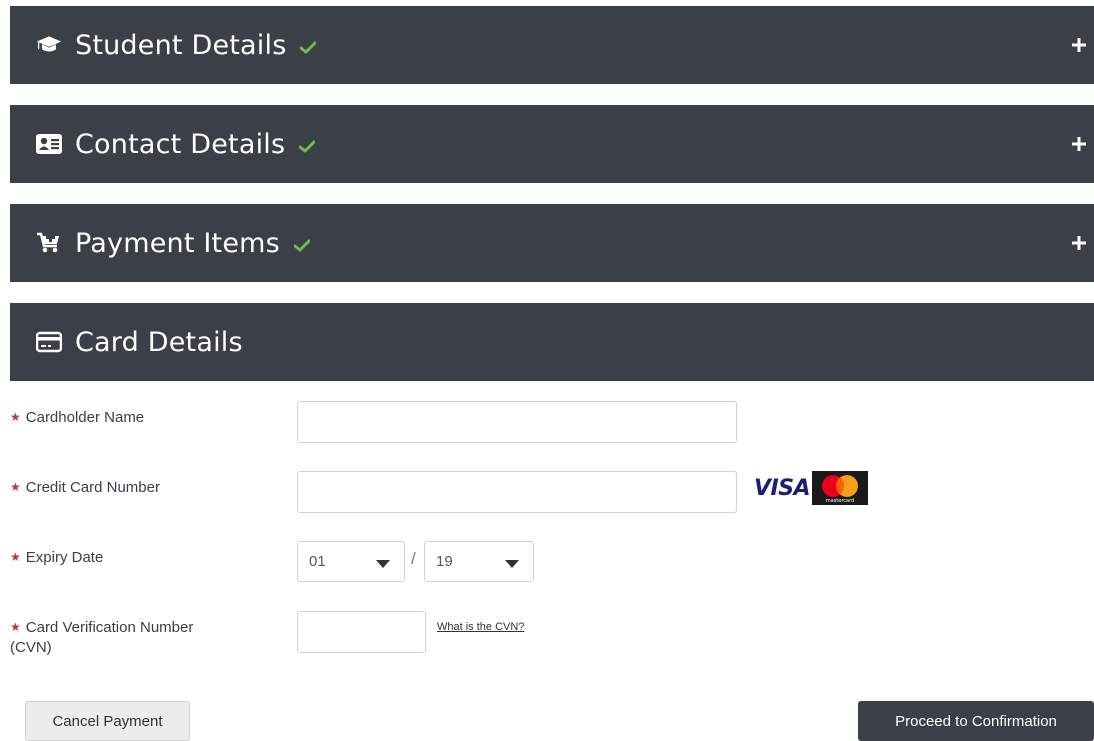  I want to click on credit-card-icon, so click(49, 342).